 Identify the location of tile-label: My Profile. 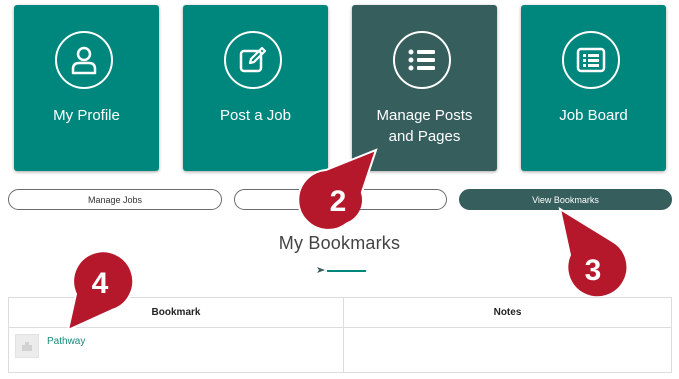
(86, 115).